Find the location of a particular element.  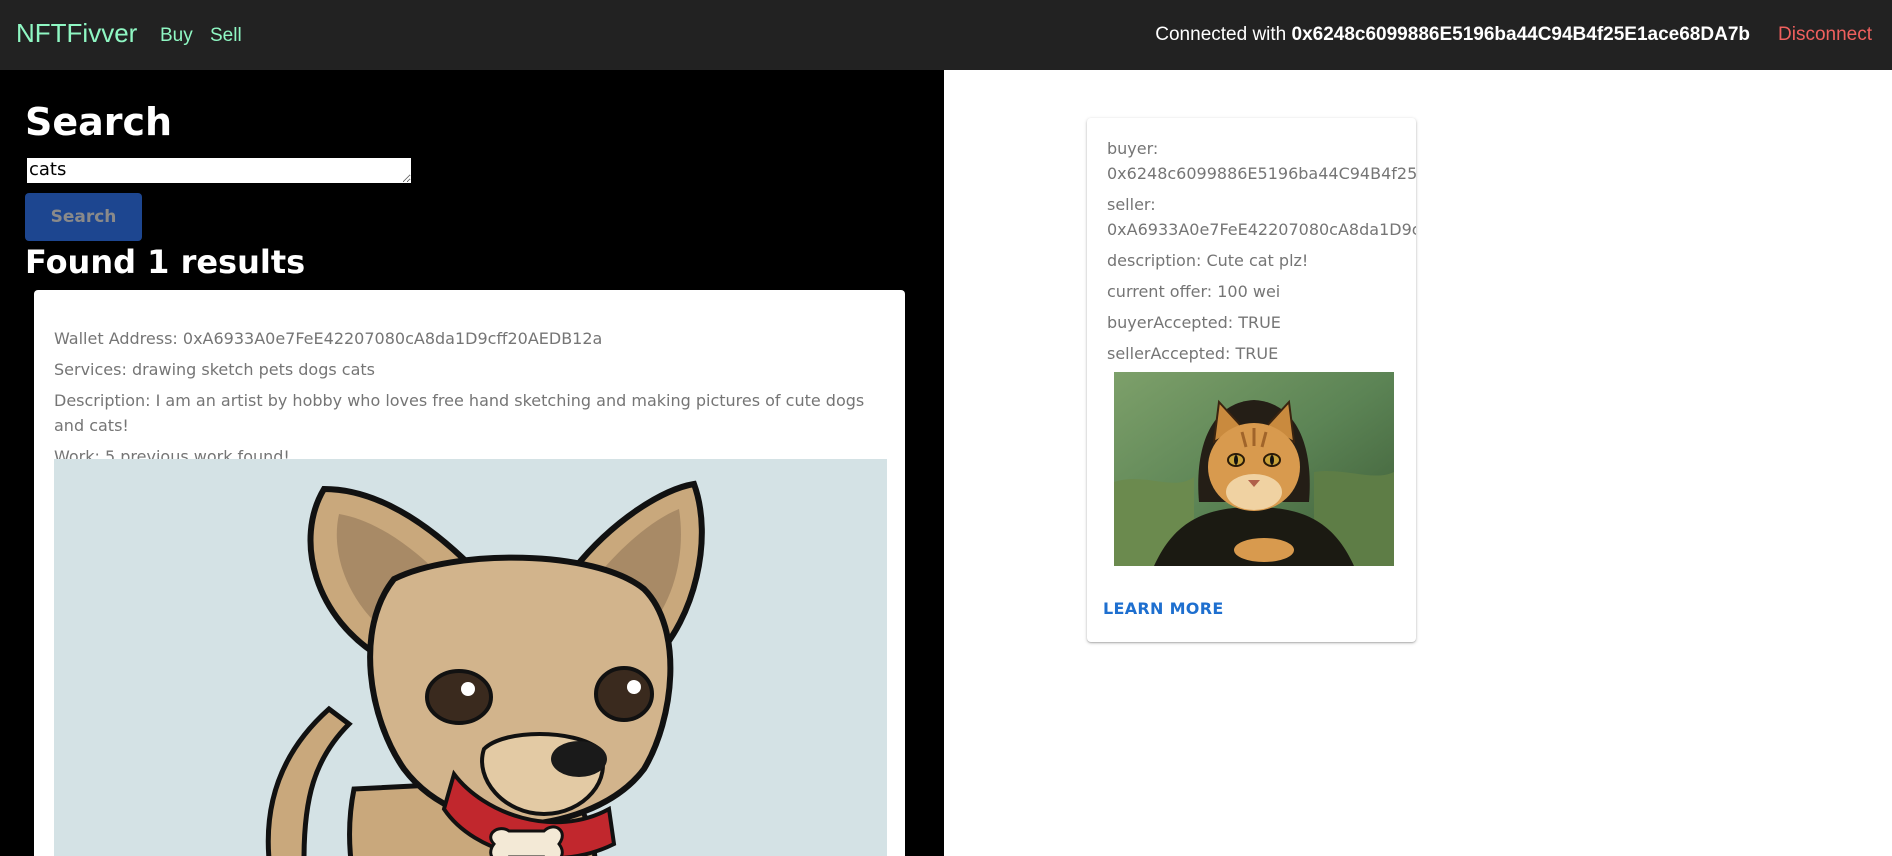

search-button: Search is located at coordinates (83, 217).